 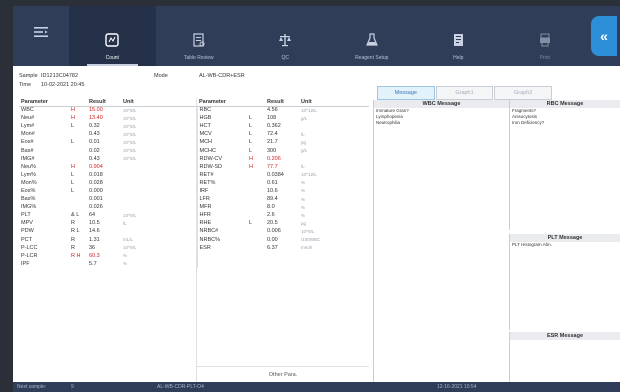 What do you see at coordinates (73, 166) in the screenshot?
I see `param-flag: H` at bounding box center [73, 166].